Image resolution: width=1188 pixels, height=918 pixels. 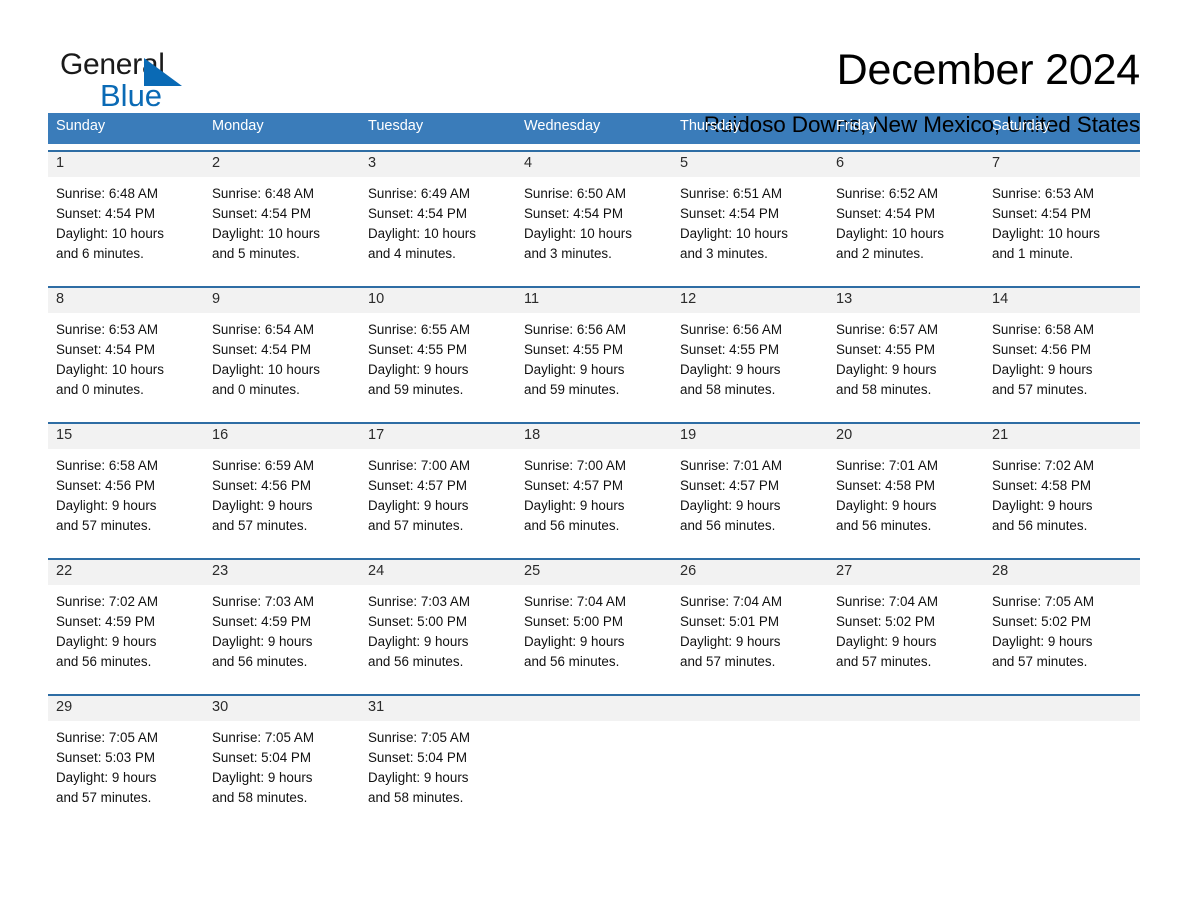 What do you see at coordinates (688, 299) in the screenshot?
I see `day-number: 12` at bounding box center [688, 299].